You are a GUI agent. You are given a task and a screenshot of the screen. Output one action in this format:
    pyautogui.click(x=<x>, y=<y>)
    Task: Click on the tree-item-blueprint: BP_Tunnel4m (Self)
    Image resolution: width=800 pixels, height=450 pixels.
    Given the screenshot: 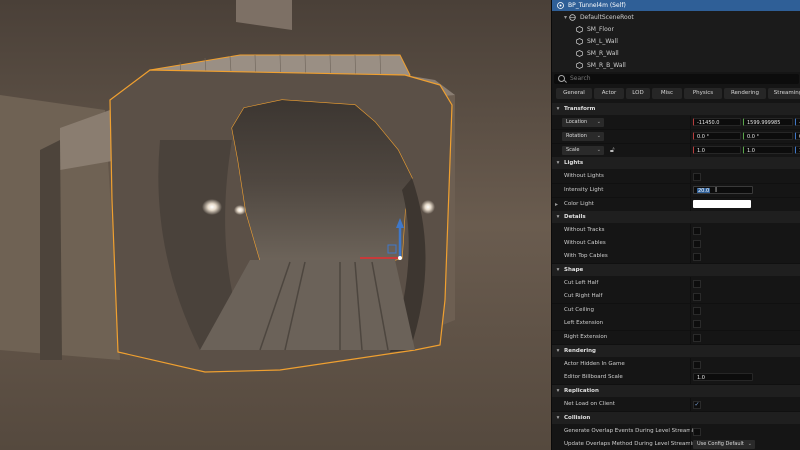 What is the action you would take?
    pyautogui.click(x=676, y=5)
    